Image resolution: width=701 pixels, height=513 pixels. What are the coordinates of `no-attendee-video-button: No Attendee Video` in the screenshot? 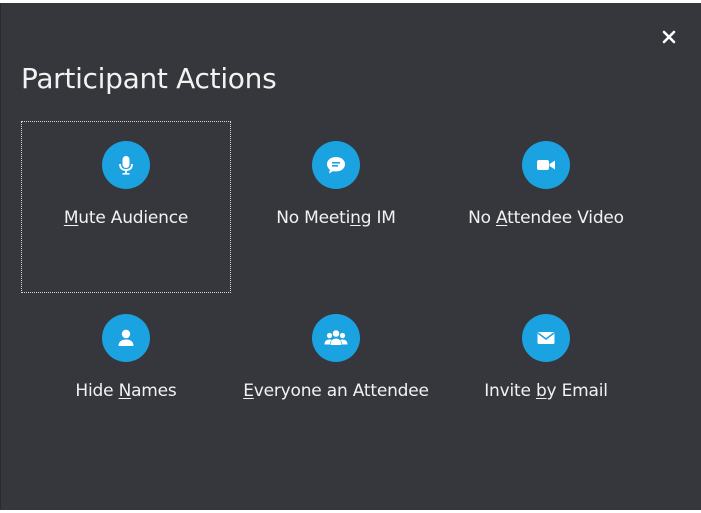 It's located at (546, 207).